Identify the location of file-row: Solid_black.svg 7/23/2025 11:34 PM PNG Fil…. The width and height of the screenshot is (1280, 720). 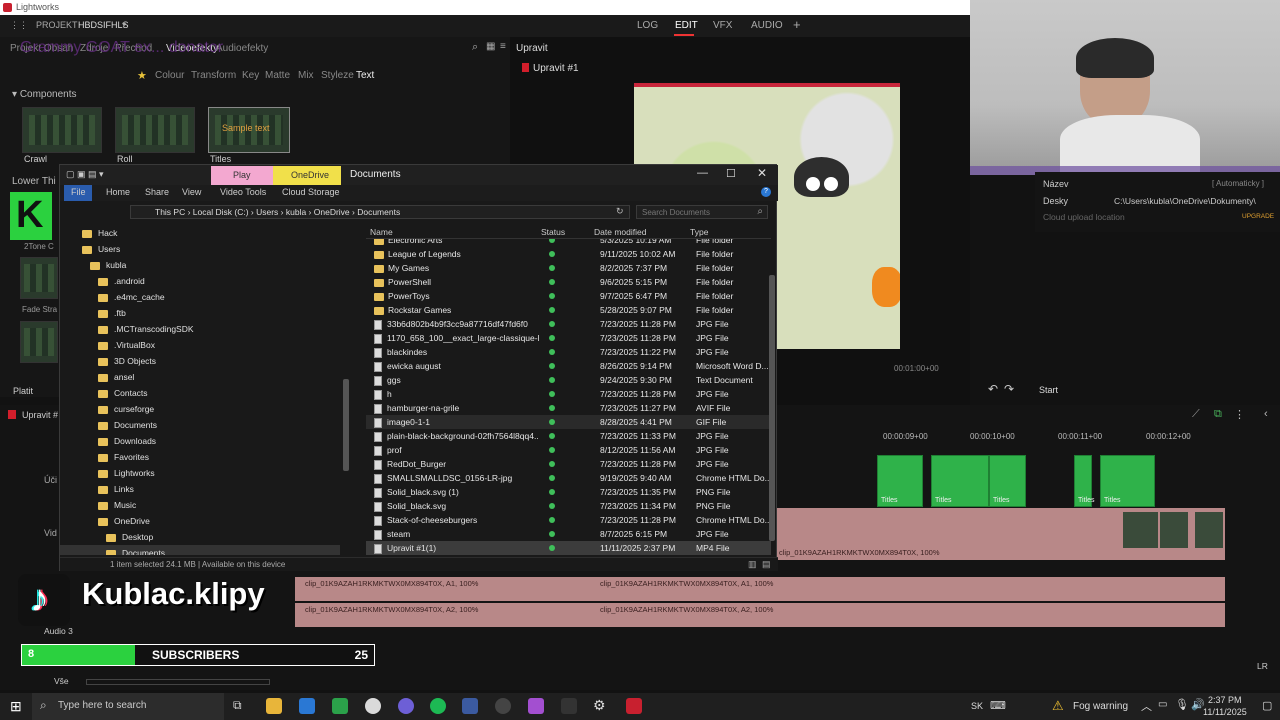
(568, 506).